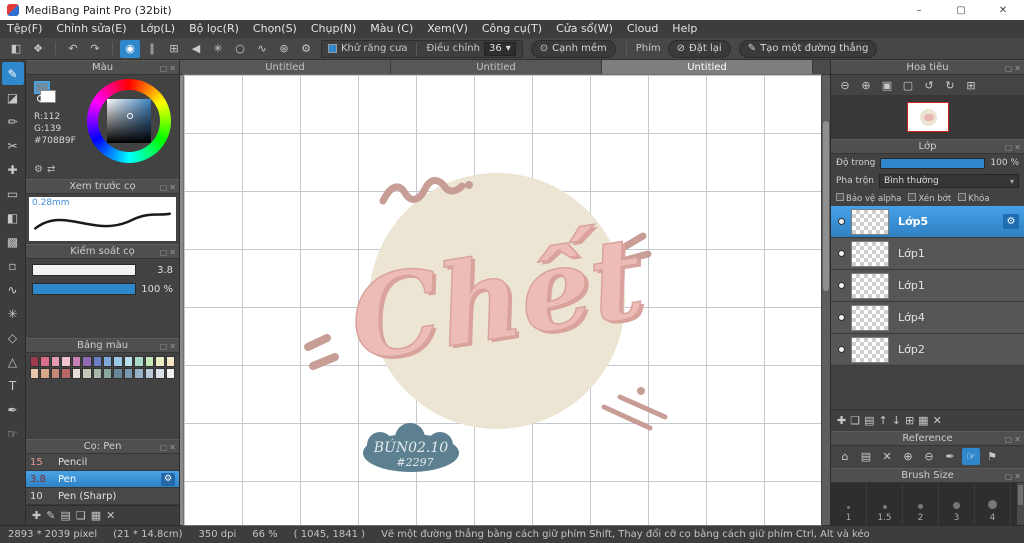 Image resolution: width=1024 pixels, height=543 pixels. What do you see at coordinates (84, 289) in the screenshot?
I see `brush-opacity-slider` at bounding box center [84, 289].